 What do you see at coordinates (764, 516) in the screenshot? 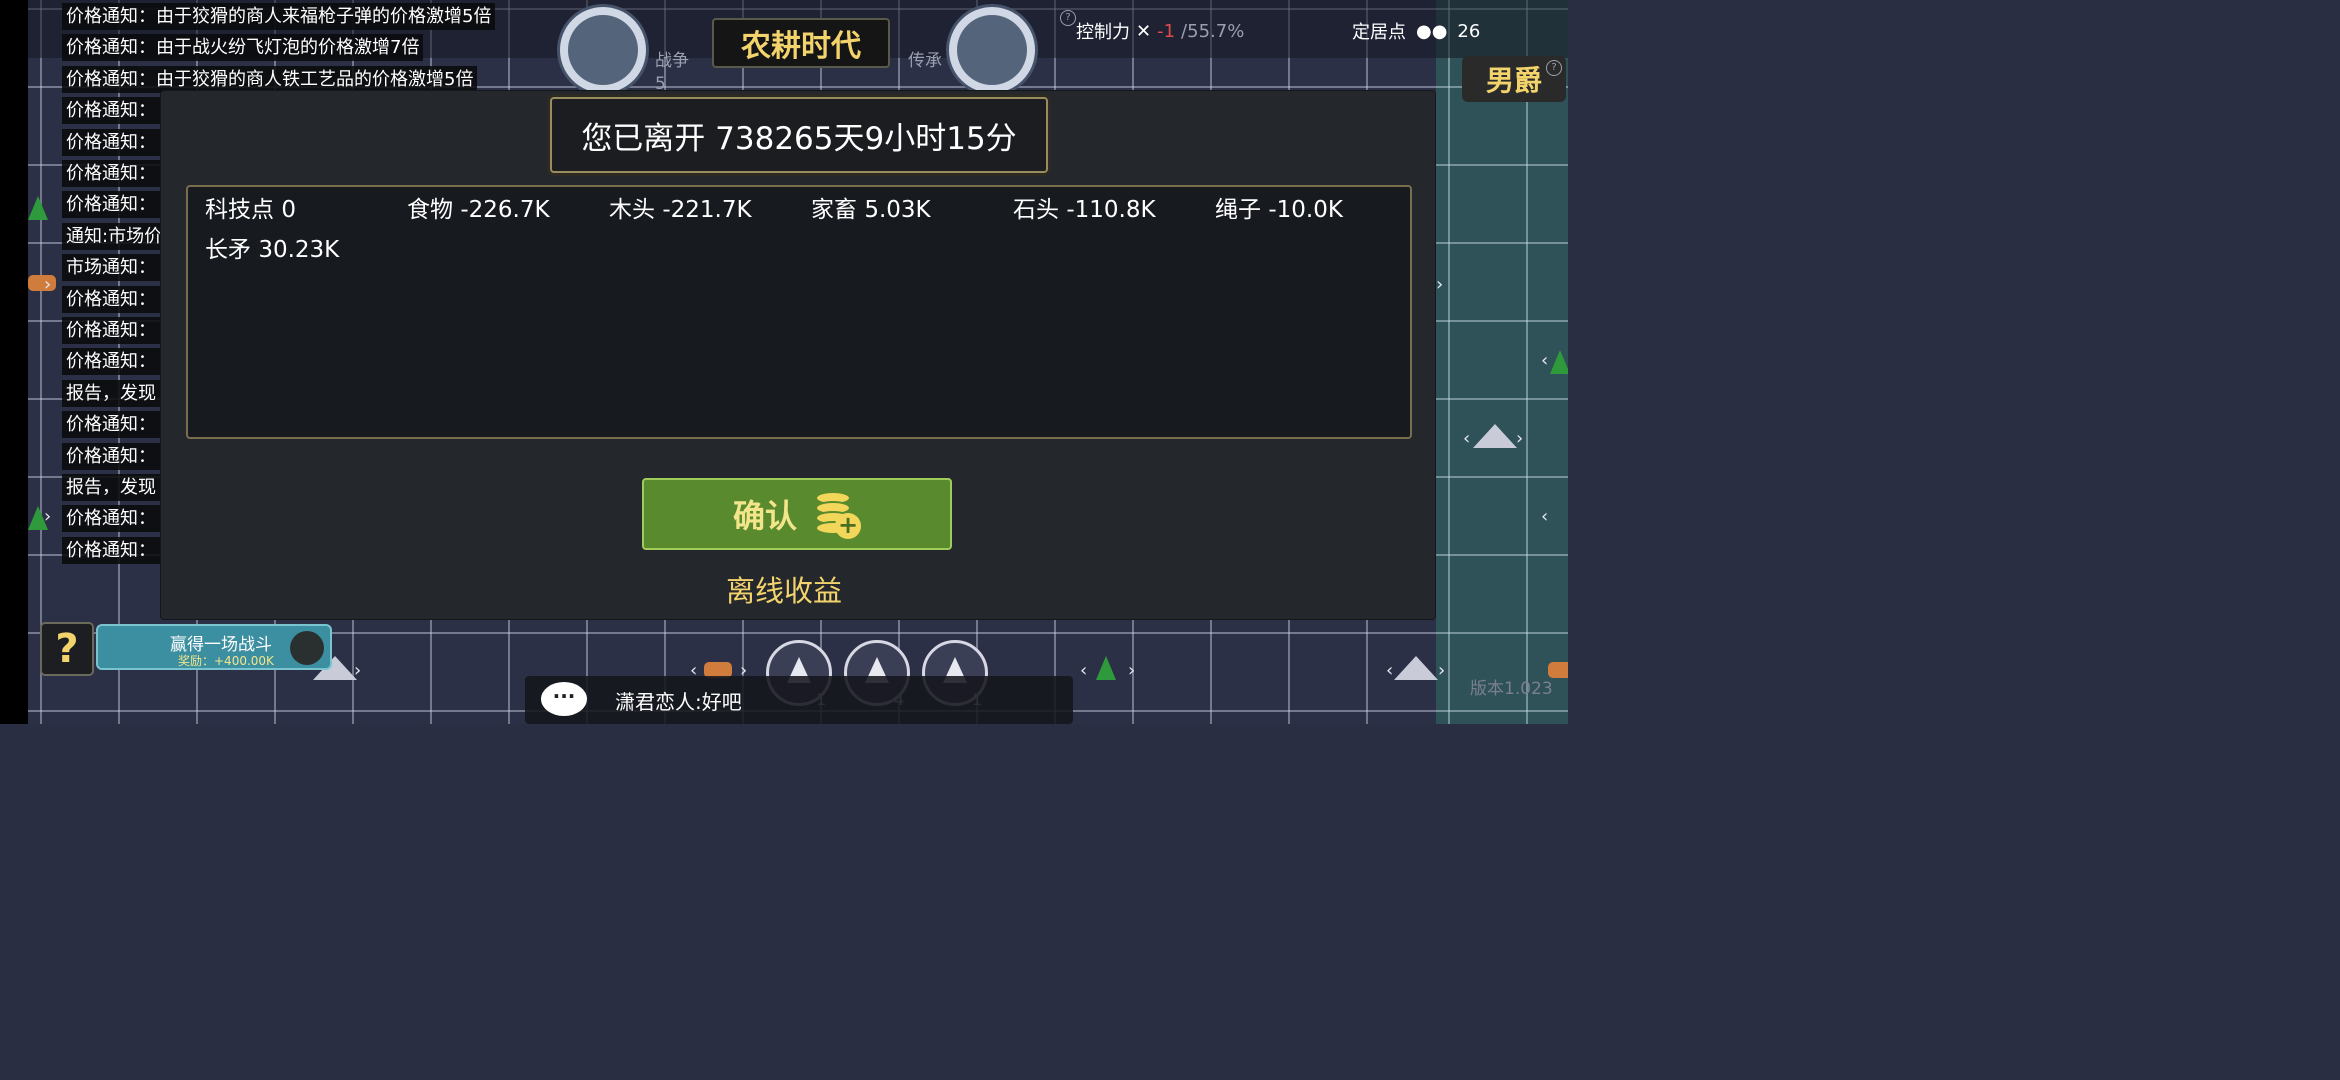
I see `confirm-label: 确认` at bounding box center [764, 516].